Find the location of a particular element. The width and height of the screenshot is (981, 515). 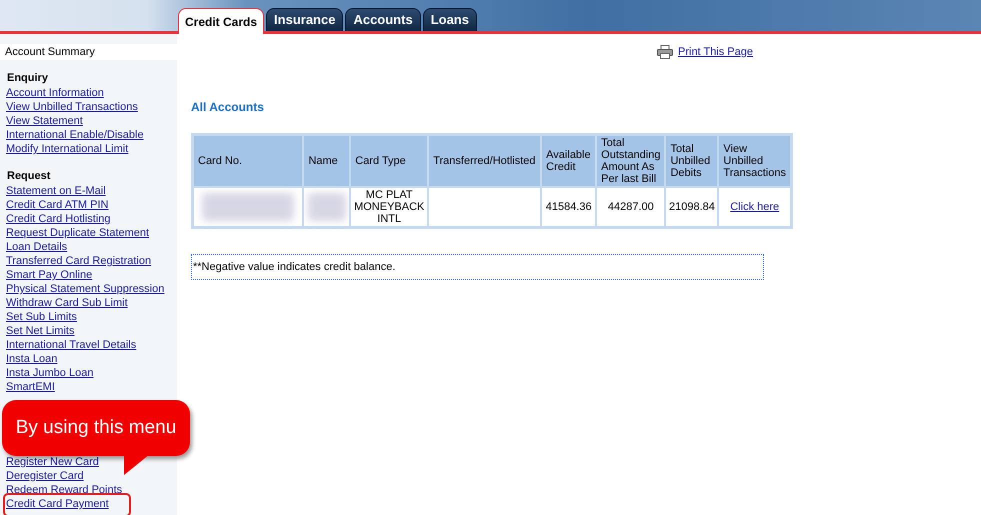

sidebar-link: Insta Jumbo Loan is located at coordinates (50, 373).